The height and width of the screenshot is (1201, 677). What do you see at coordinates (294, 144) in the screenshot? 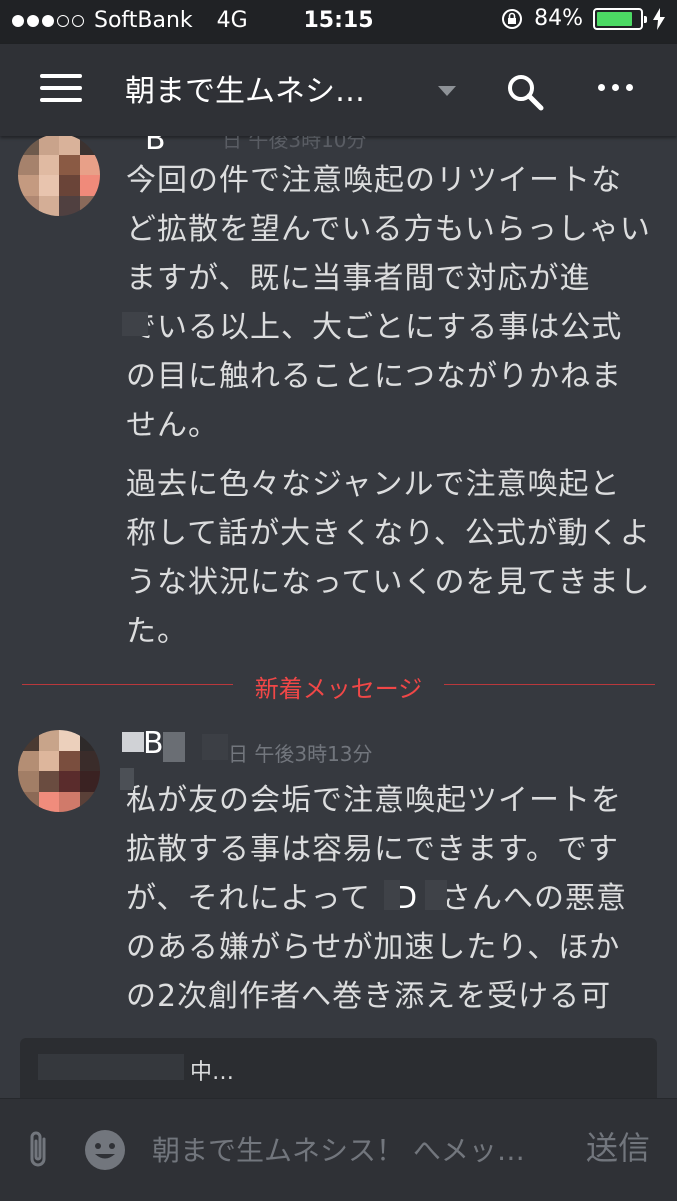
I see `message-timestamp: 日 午後3時10分` at bounding box center [294, 144].